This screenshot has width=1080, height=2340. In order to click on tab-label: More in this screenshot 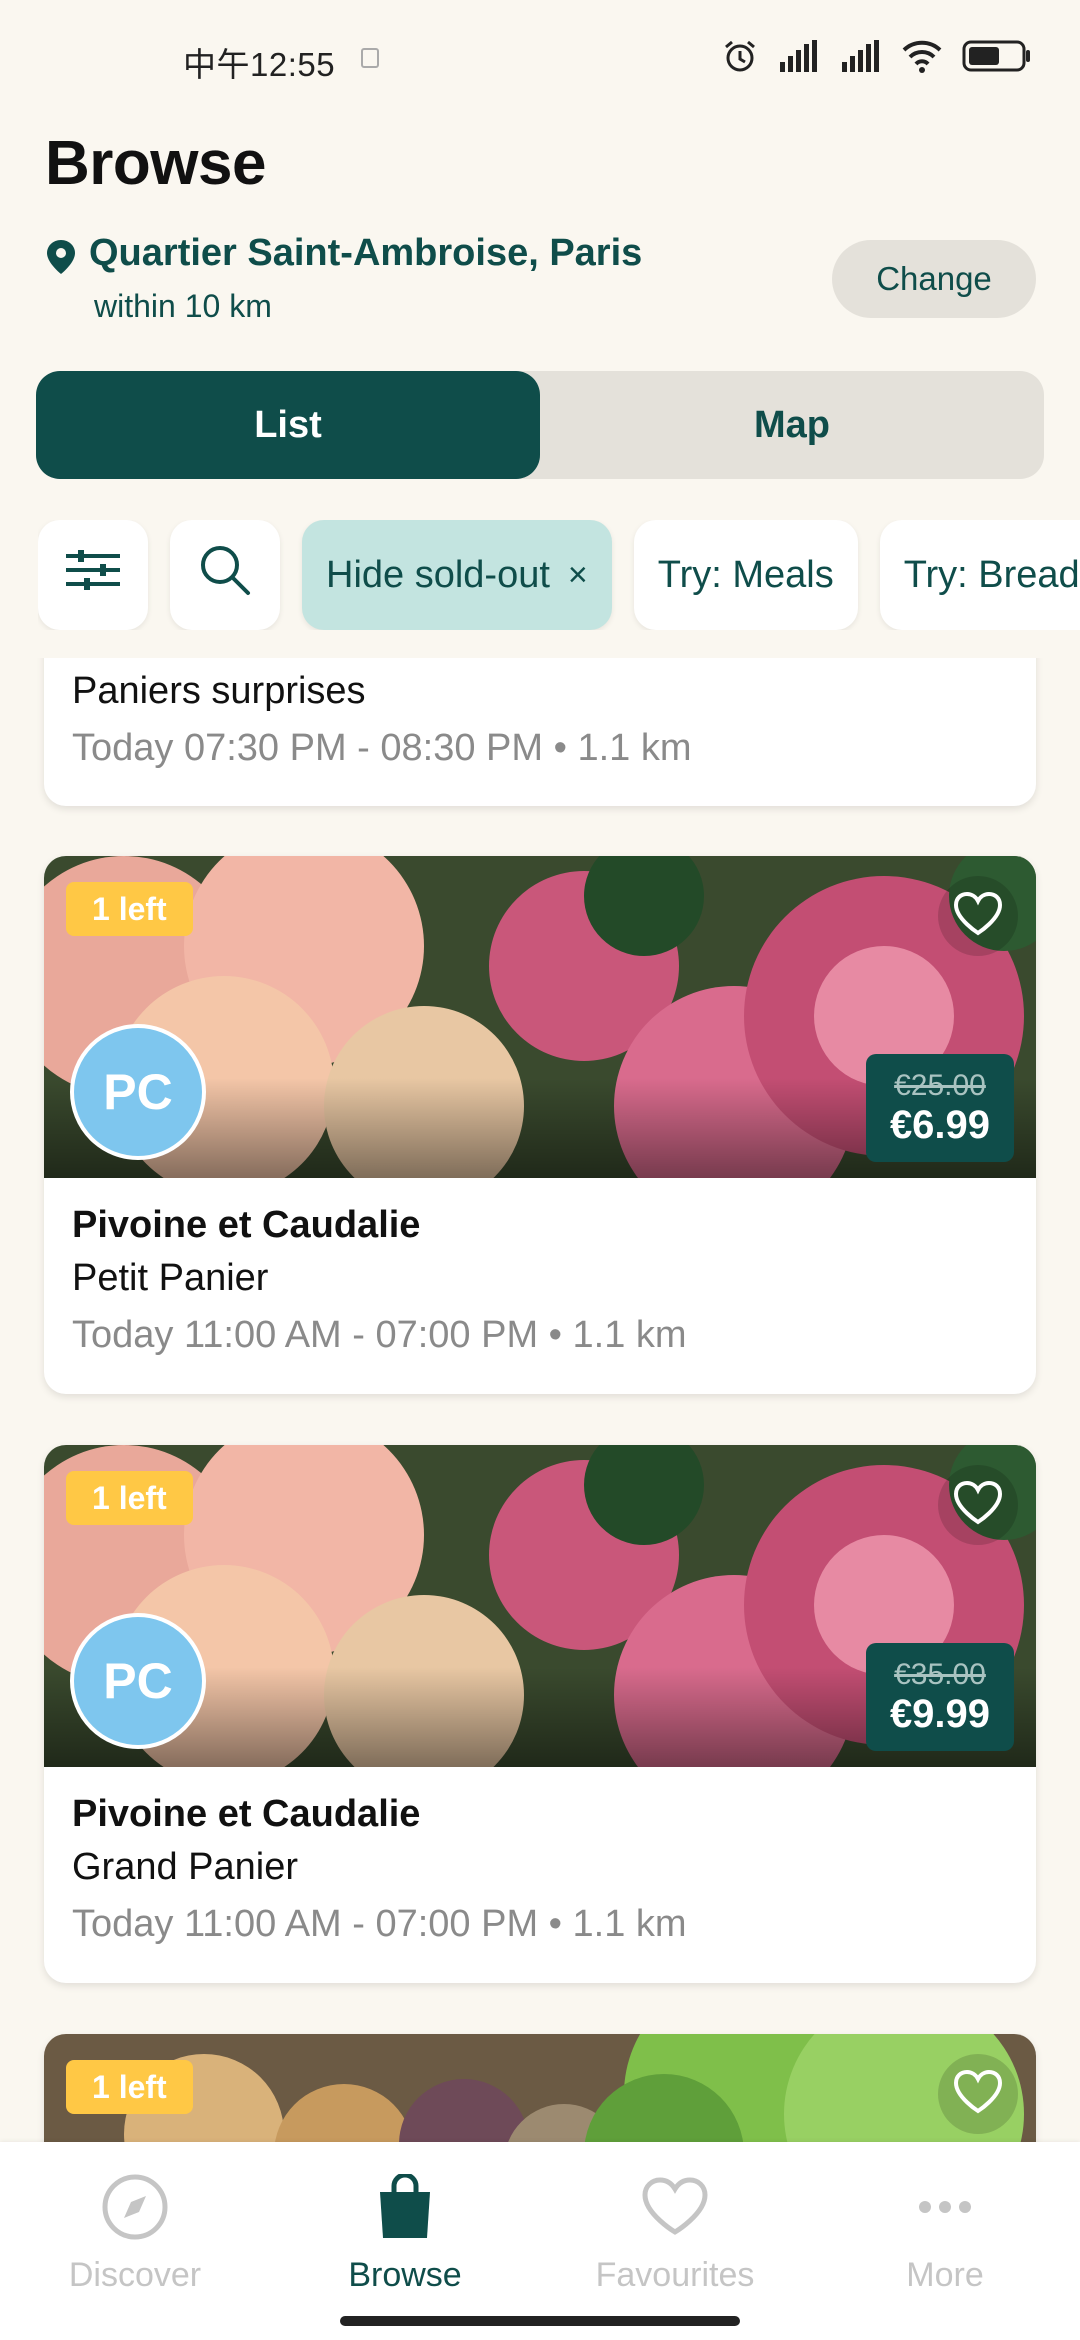, I will do `click(945, 2275)`.